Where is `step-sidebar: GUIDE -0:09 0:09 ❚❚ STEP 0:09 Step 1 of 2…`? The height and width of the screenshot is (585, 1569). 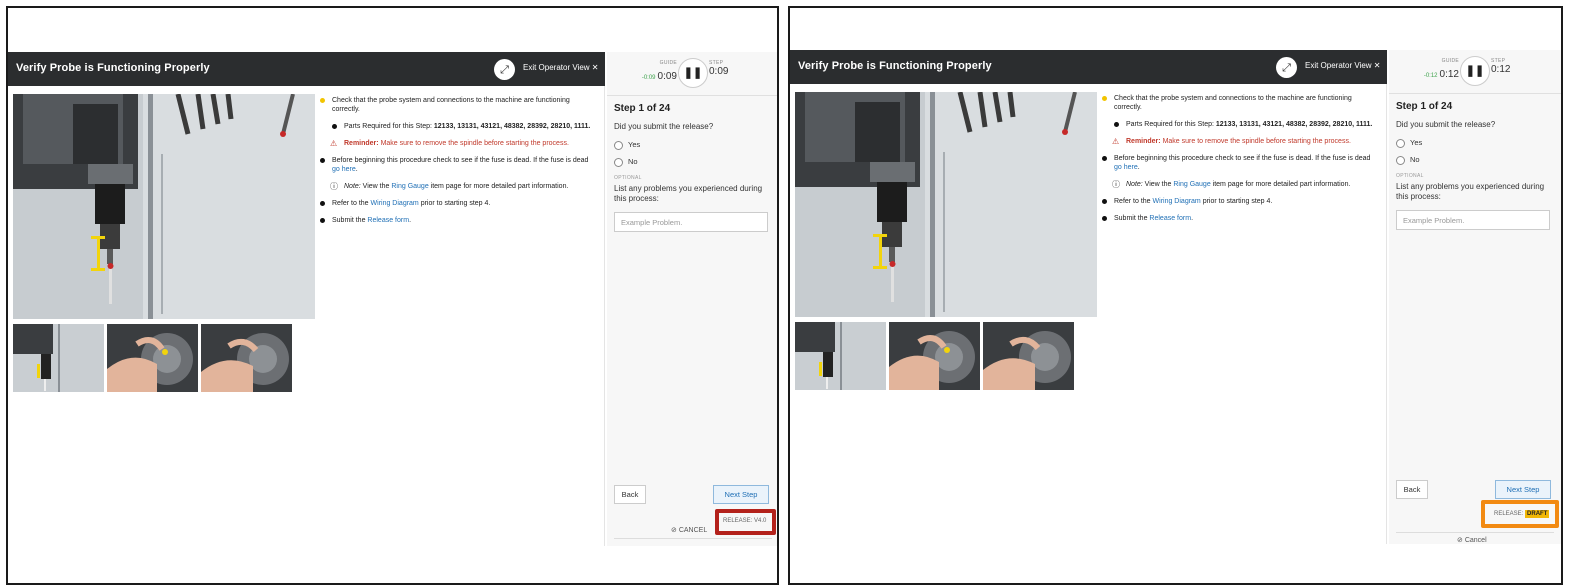
step-sidebar: GUIDE -0:09 0:09 ❚❚ STEP 0:09 Step 1 of 2… is located at coordinates (692, 299).